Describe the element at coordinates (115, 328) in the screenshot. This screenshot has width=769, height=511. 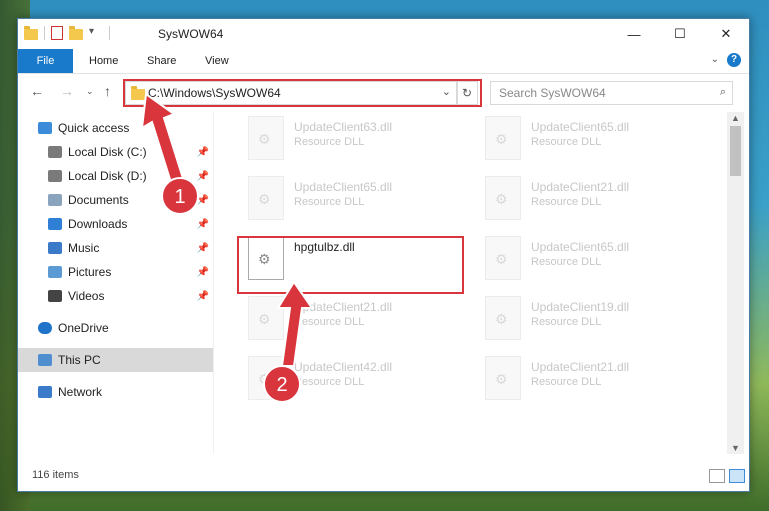
I see `sidebar-item-onedrive: OneDrive` at that location.